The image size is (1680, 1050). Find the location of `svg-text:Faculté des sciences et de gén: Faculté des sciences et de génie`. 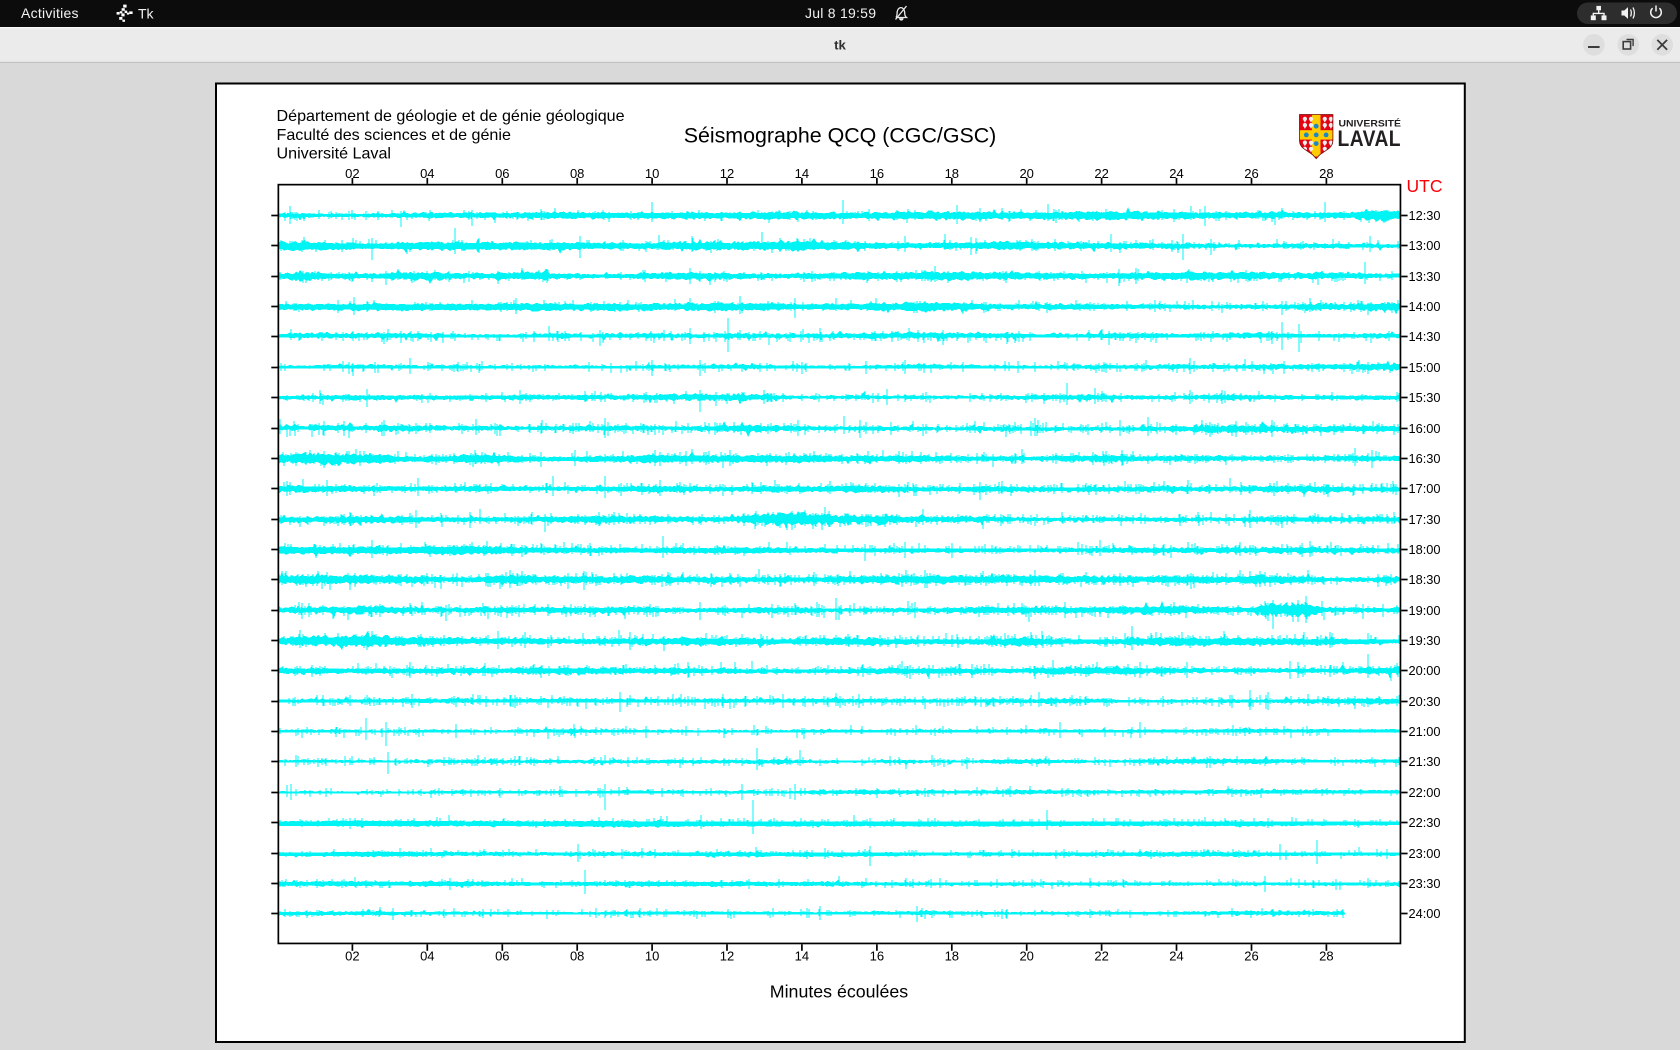

svg-text:Faculté des sciences et de gén: Faculté des sciences et de génie is located at coordinates (394, 135).